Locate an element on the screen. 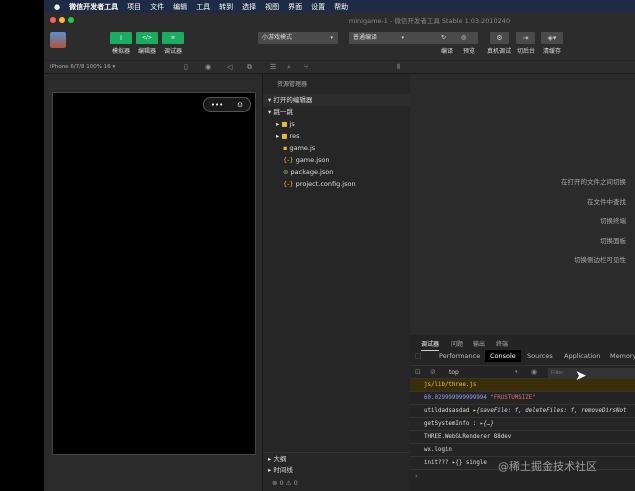 This screenshot has width=635, height=491. menu-app: 微信开发者工具 is located at coordinates (93, 7).